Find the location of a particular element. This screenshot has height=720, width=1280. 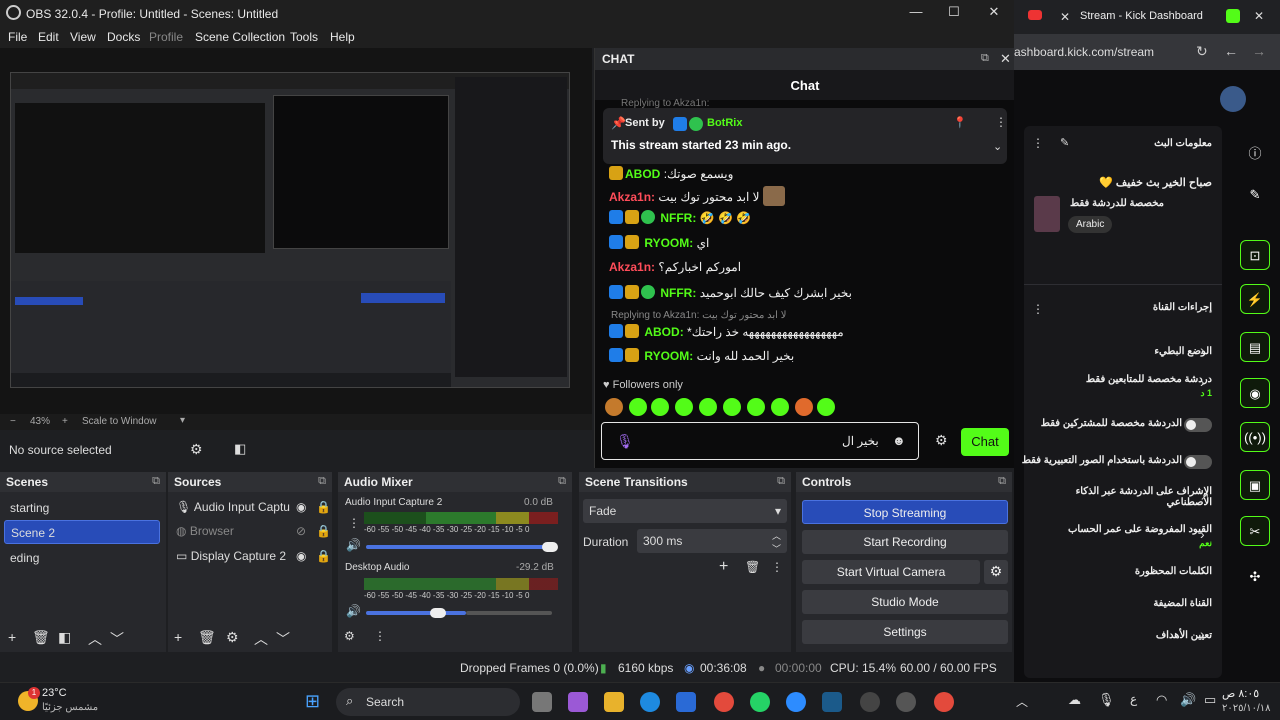

refresh-icon: ↻ is located at coordinates (1202, 51).